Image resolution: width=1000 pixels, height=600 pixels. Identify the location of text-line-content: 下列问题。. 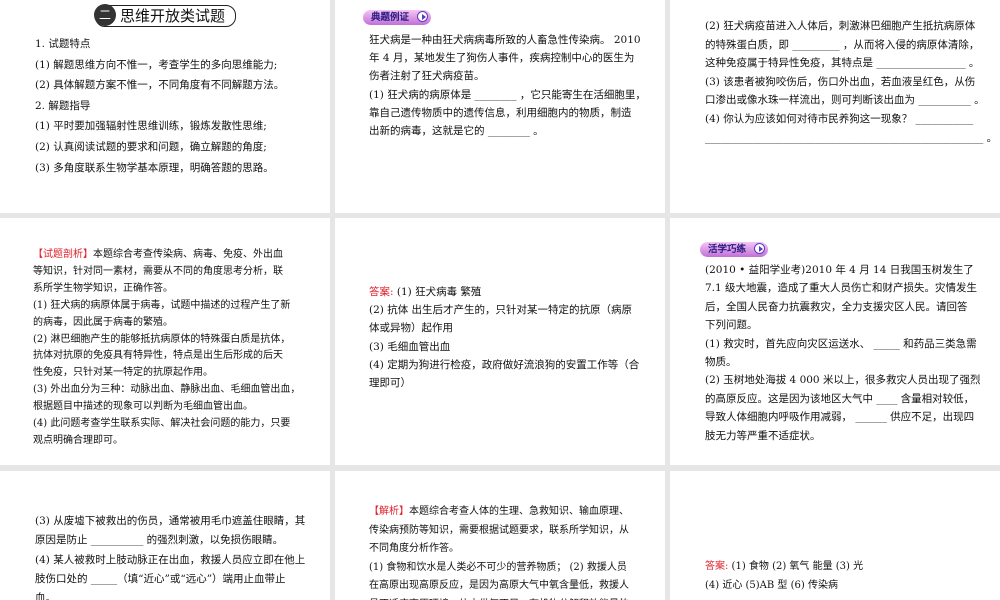
(731, 325).